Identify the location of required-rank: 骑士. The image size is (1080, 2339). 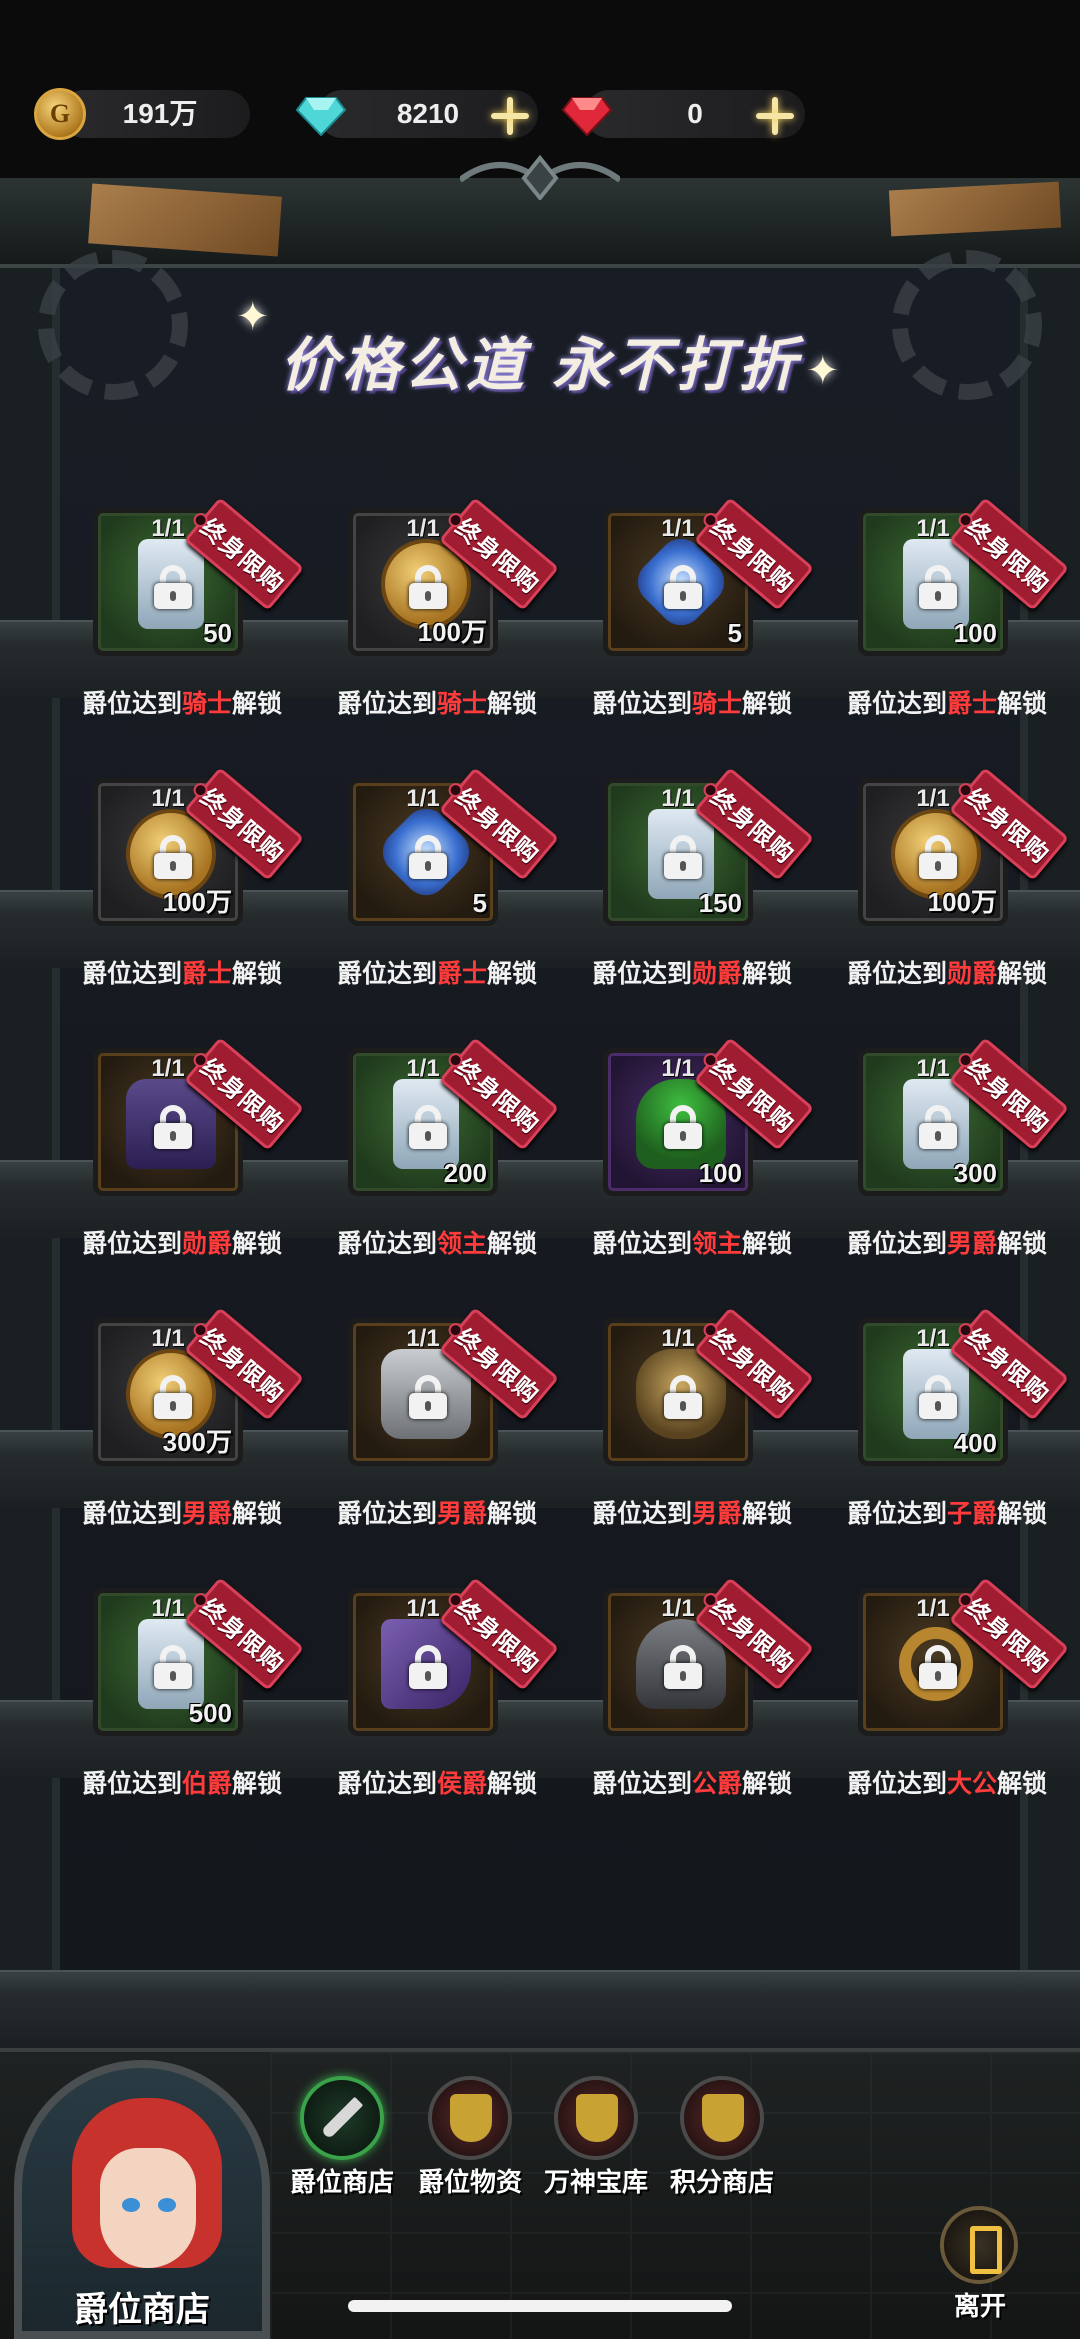
(716, 703).